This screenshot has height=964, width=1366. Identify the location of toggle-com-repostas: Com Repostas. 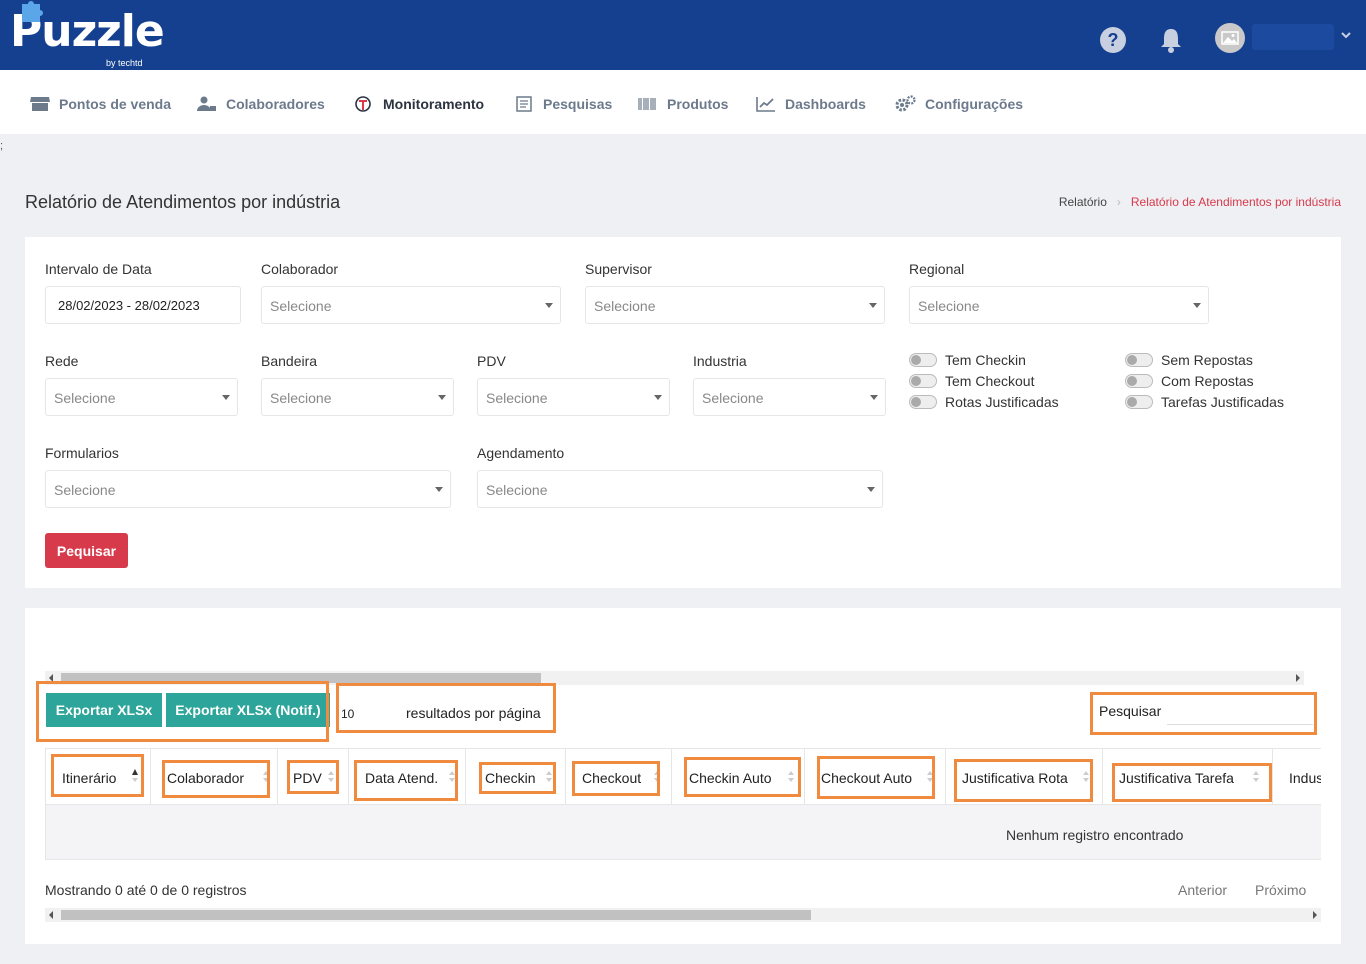
(1189, 381).